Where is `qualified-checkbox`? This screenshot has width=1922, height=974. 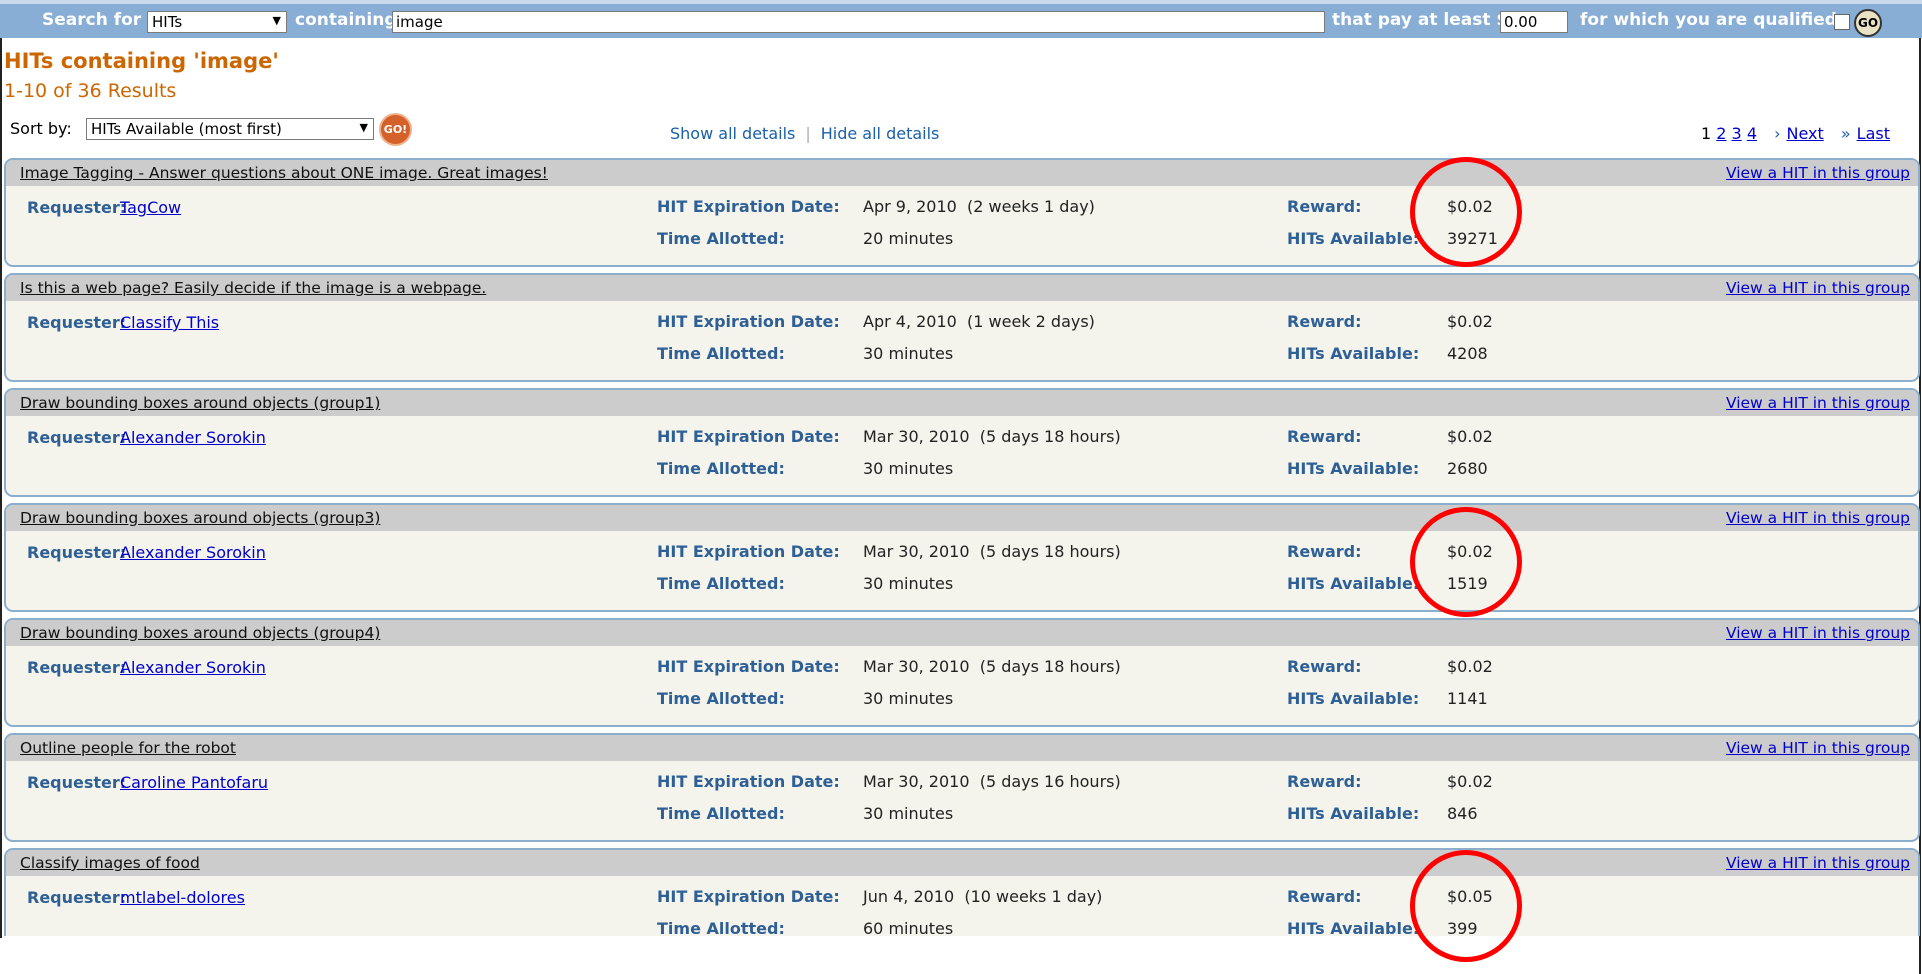 qualified-checkbox is located at coordinates (1842, 22).